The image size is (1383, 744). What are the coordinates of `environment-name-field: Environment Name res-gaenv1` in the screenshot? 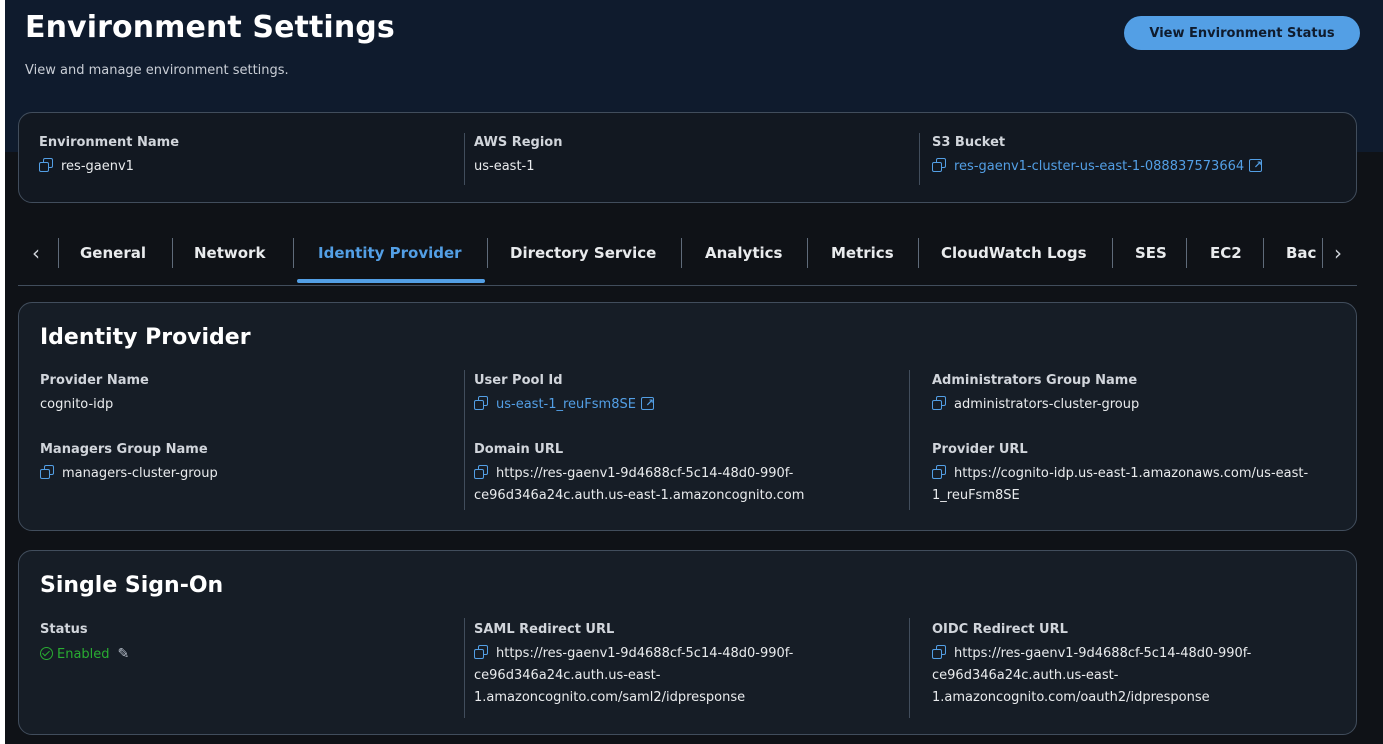 It's located at (109, 156).